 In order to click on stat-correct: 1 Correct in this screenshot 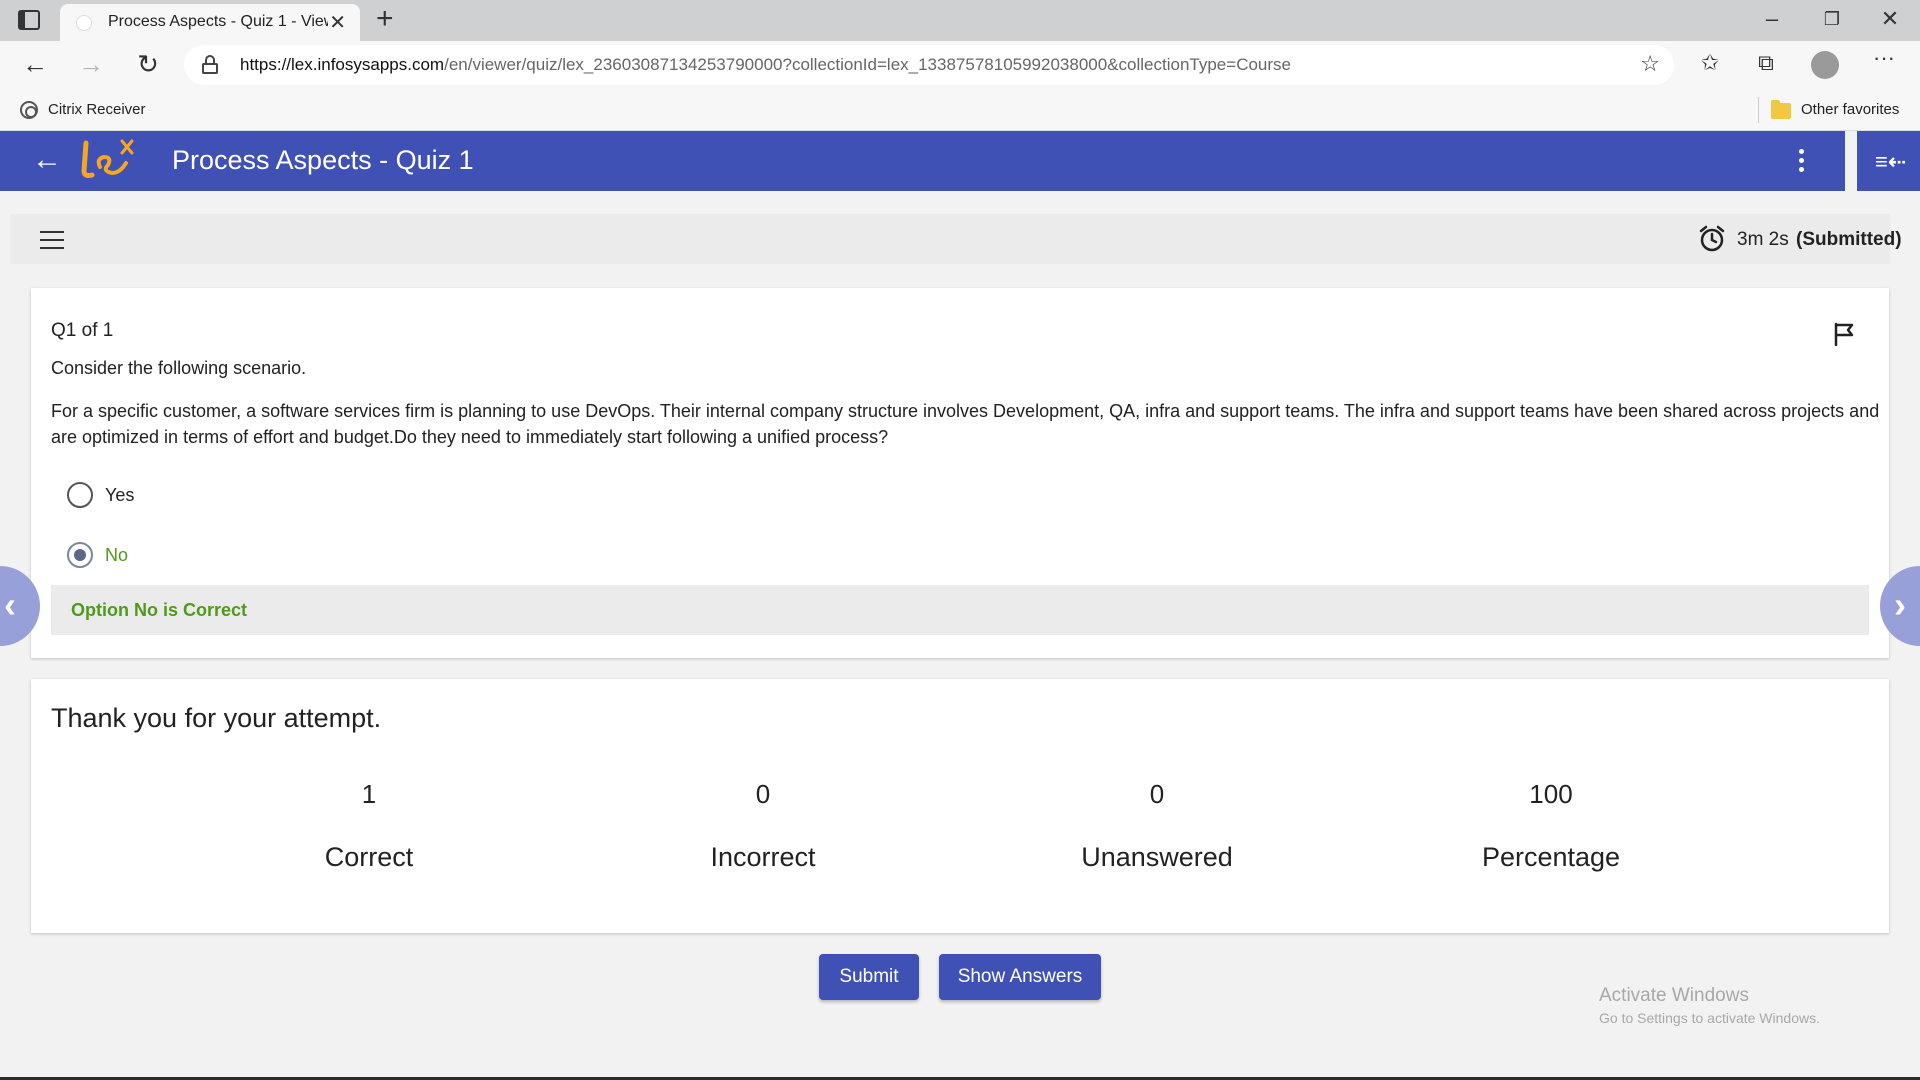, I will do `click(369, 826)`.